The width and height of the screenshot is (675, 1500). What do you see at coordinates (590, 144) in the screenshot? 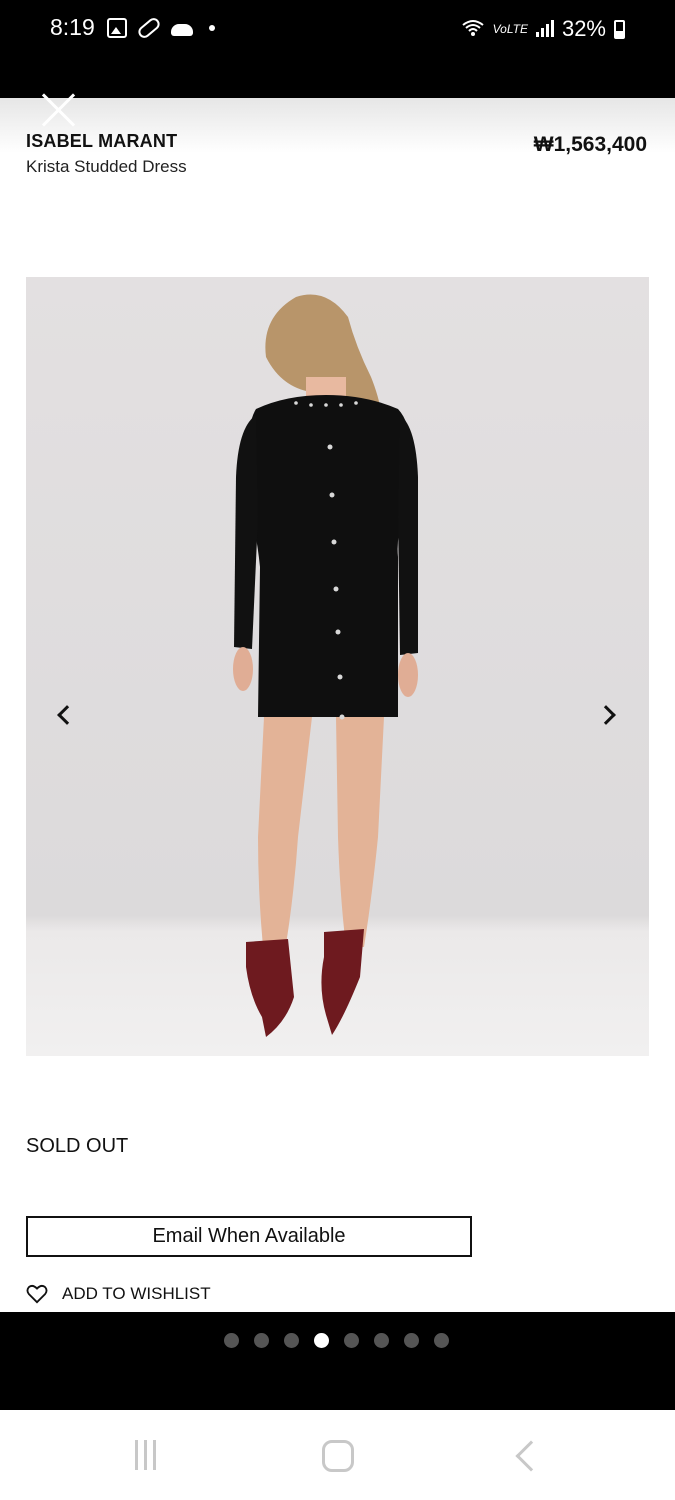
I see `product-price: ₩1,563,400` at bounding box center [590, 144].